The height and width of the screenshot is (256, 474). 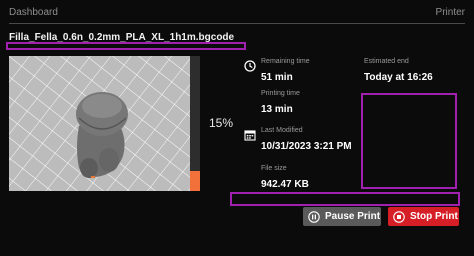 I want to click on stop-icon, so click(x=399, y=216).